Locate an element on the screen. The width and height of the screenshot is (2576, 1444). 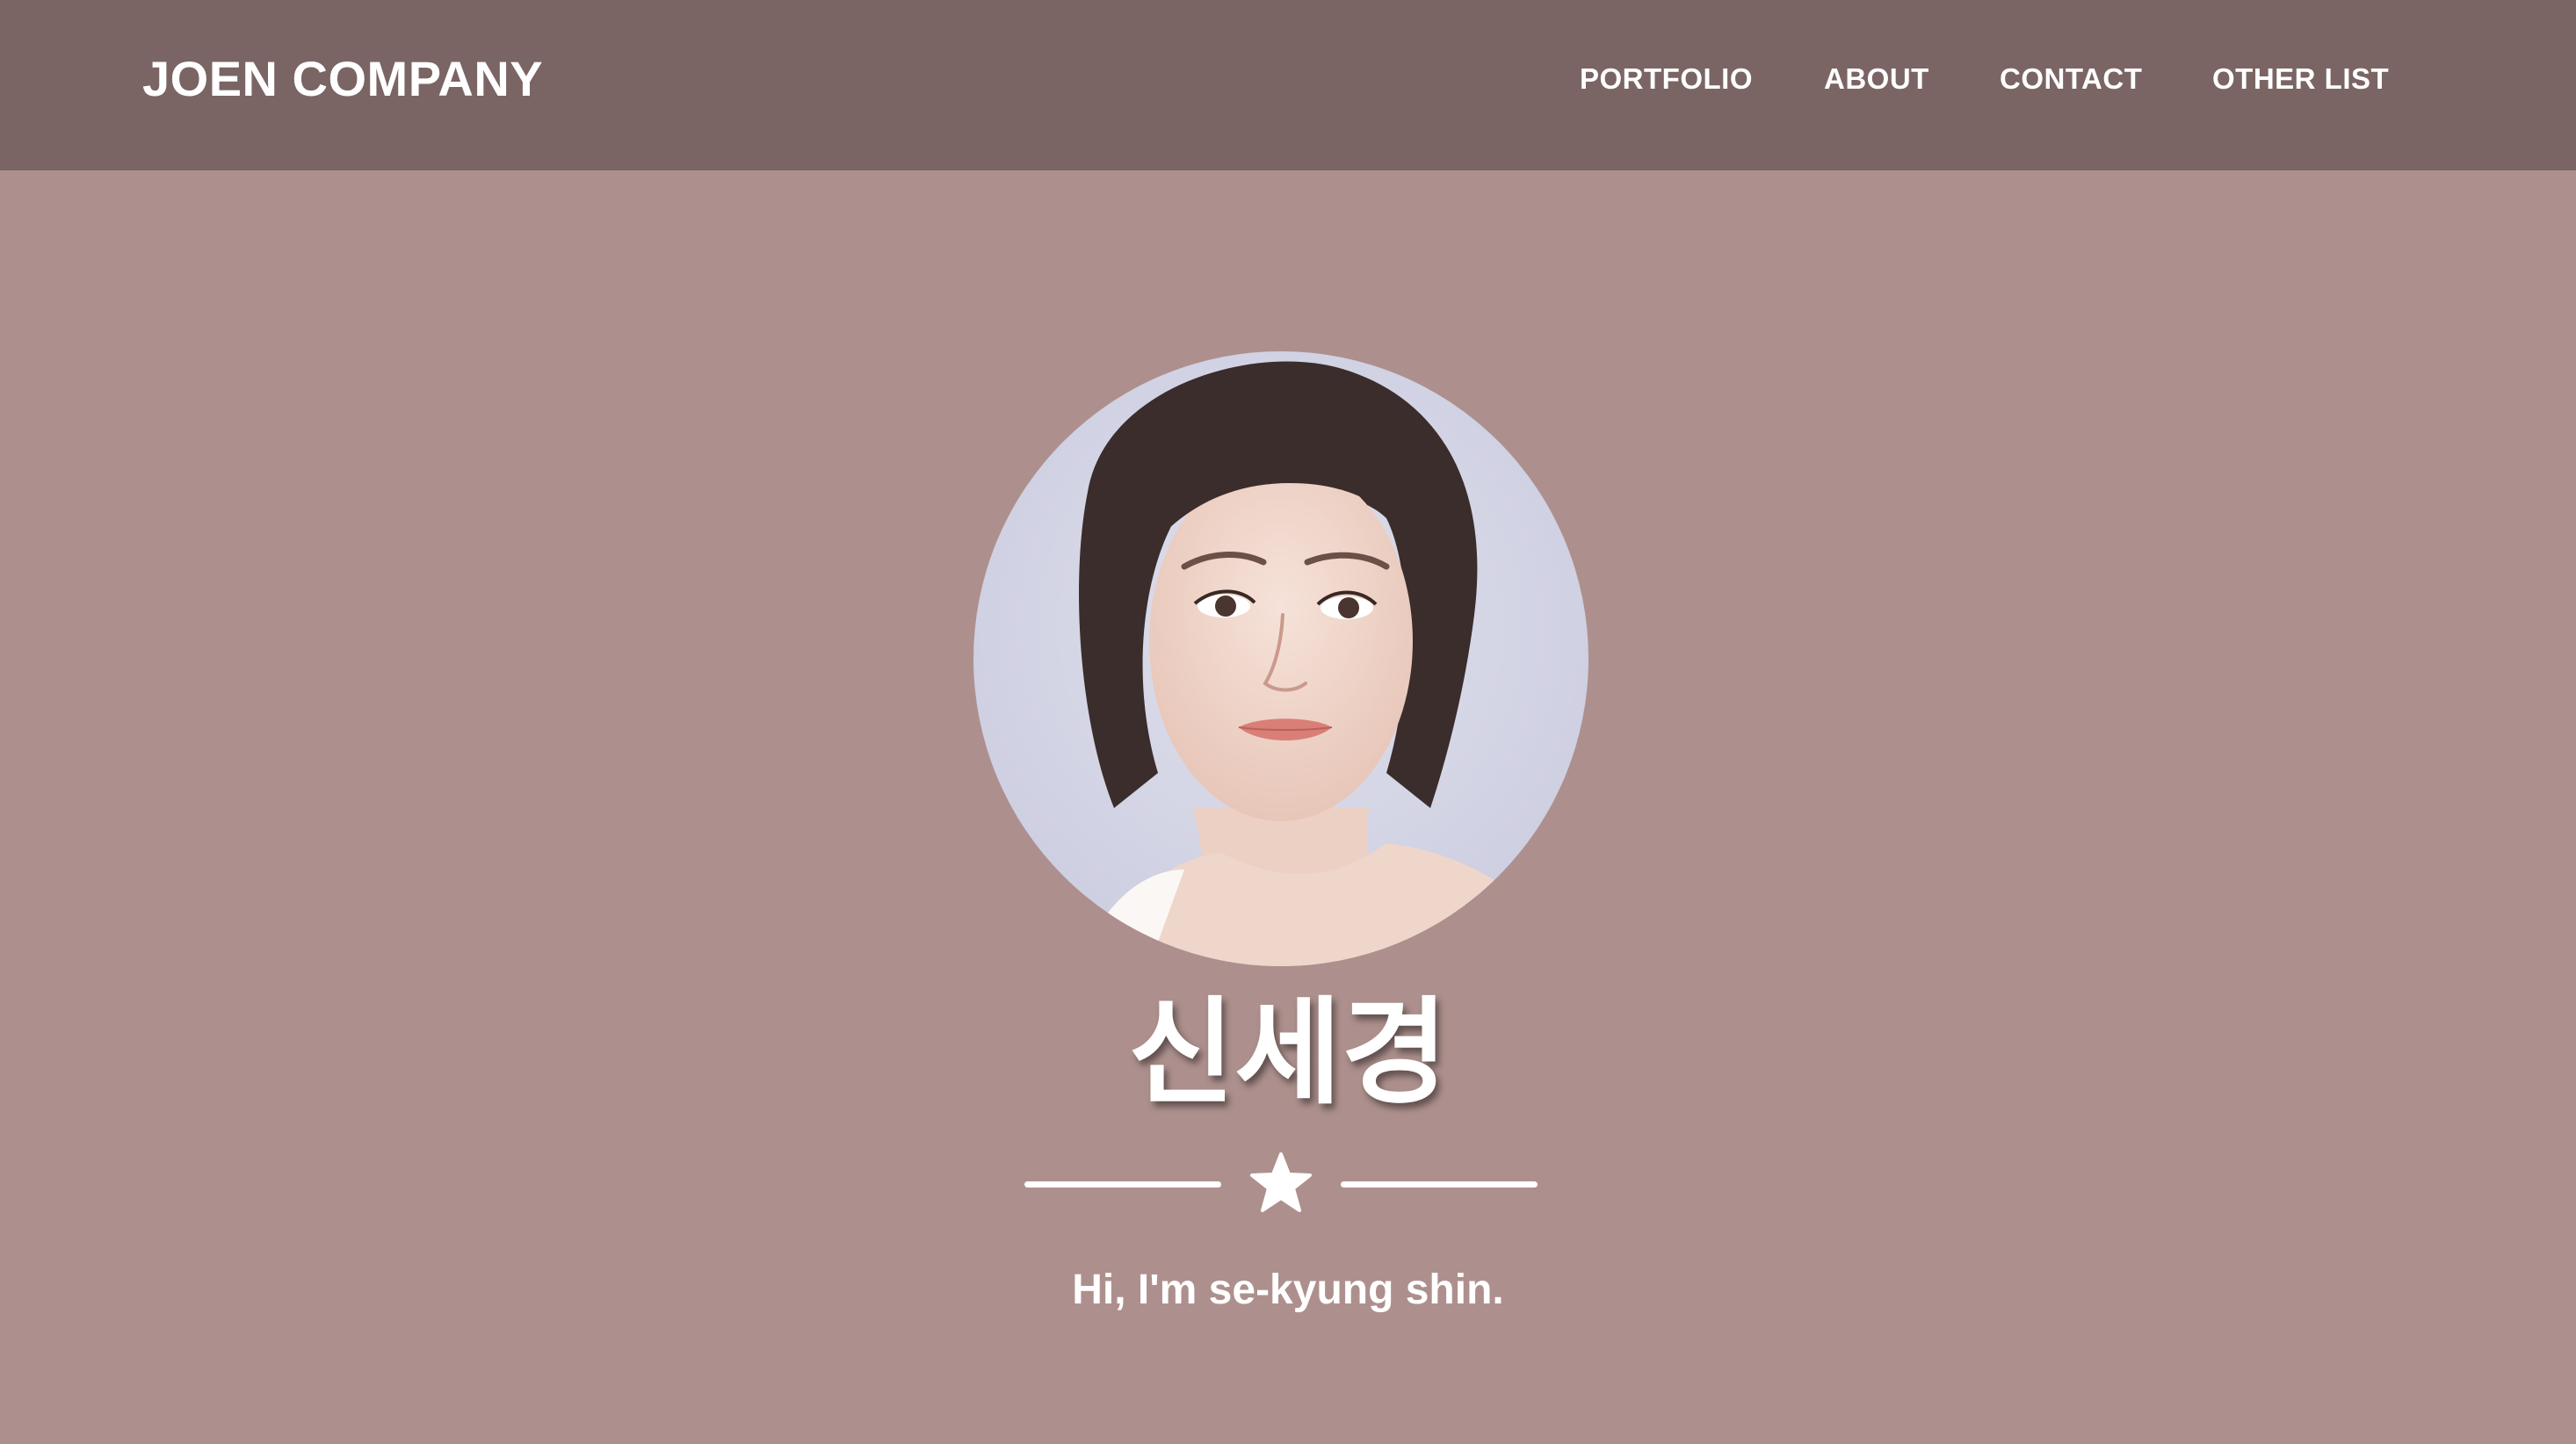
star-icon is located at coordinates (1281, 1182).